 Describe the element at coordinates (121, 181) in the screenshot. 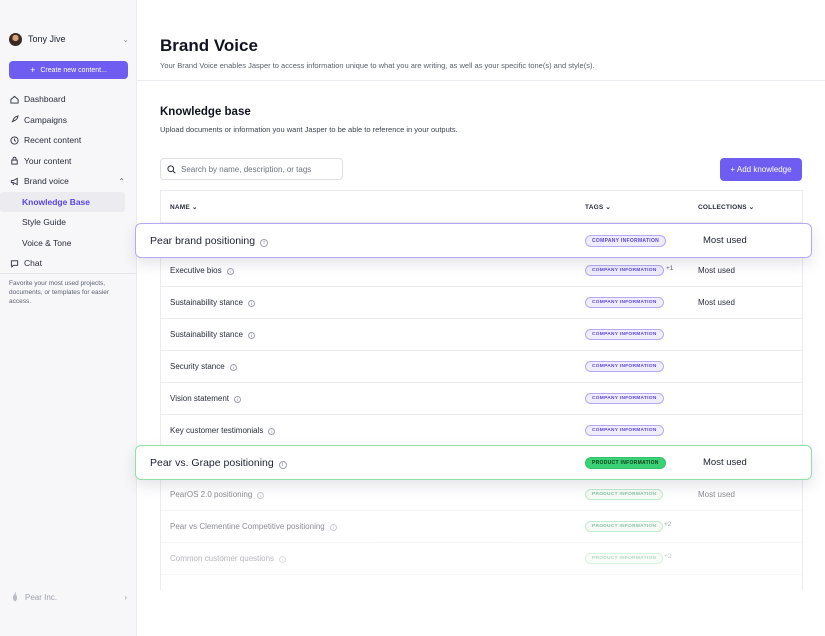

I see `chevron-up-icon: ⌃` at that location.